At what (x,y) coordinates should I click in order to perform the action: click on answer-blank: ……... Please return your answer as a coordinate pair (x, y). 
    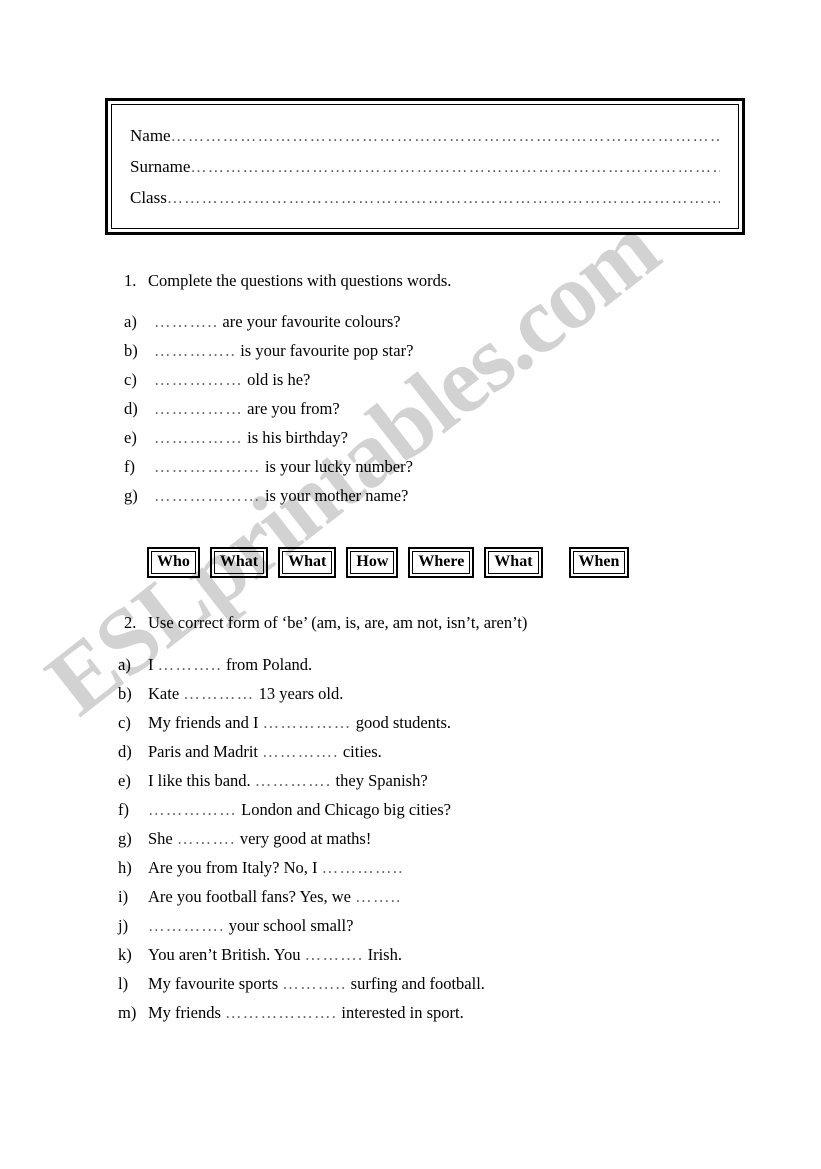
    Looking at the image, I should click on (378, 896).